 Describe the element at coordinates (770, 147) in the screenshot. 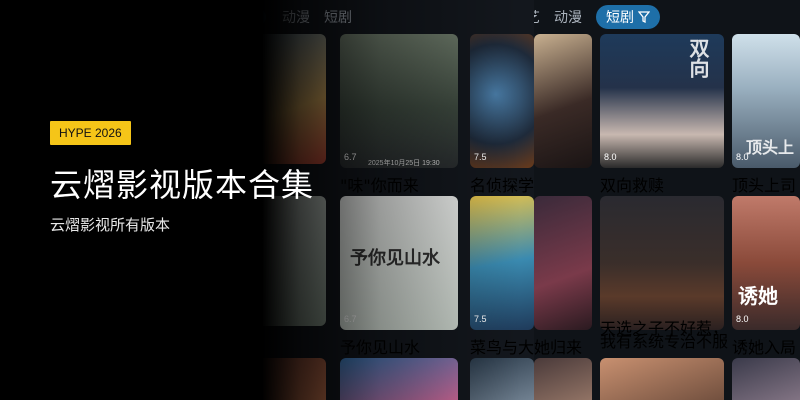

I see `poster-art-text: 顶头上` at that location.